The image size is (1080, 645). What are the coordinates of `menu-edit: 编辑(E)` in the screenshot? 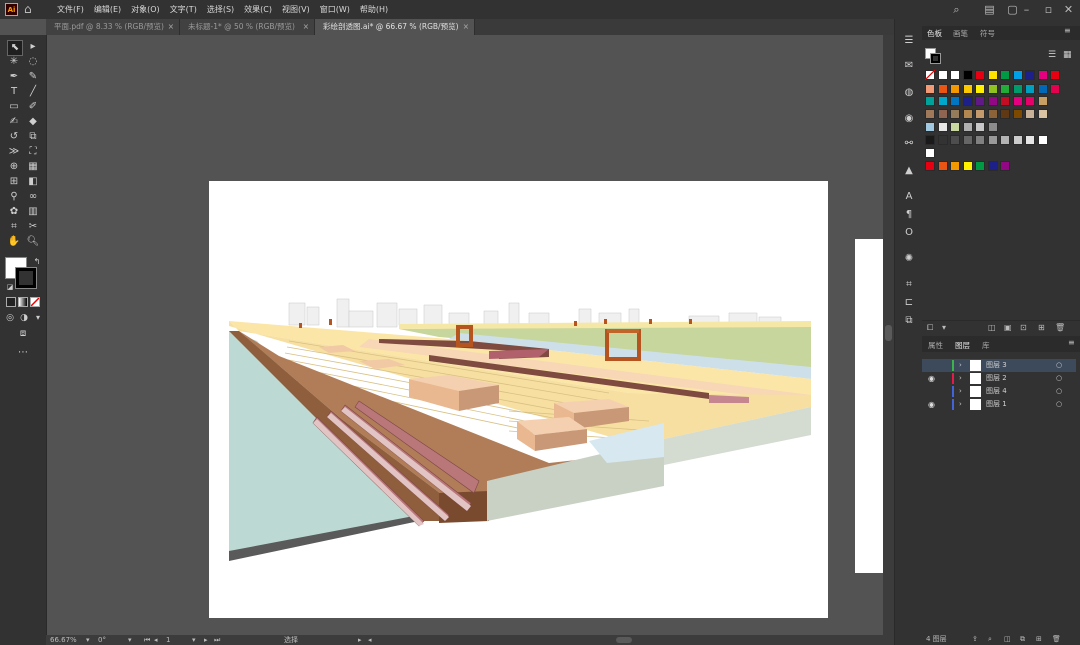 It's located at (107, 9).